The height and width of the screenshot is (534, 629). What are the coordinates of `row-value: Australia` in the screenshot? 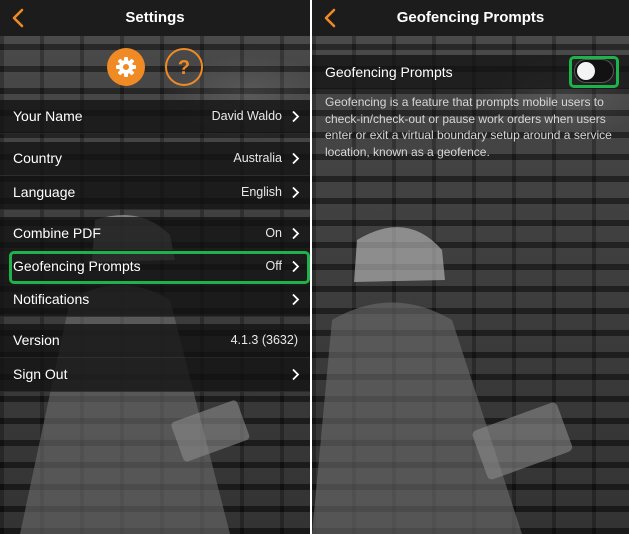 It's located at (257, 158).